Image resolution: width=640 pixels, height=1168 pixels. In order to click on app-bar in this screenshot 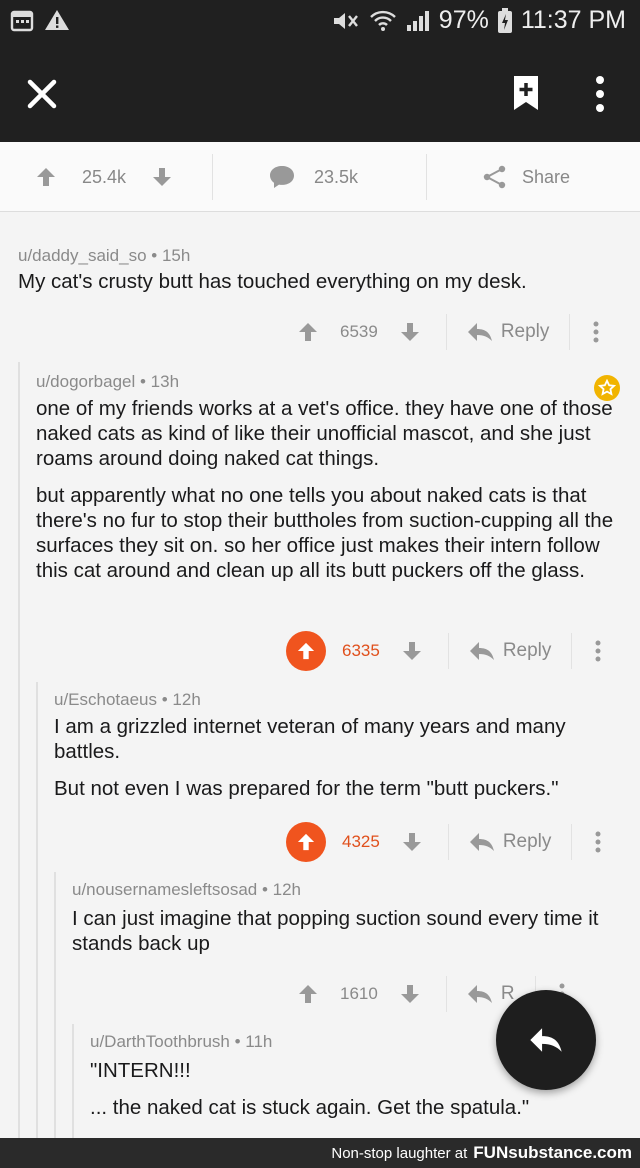, I will do `click(320, 93)`.